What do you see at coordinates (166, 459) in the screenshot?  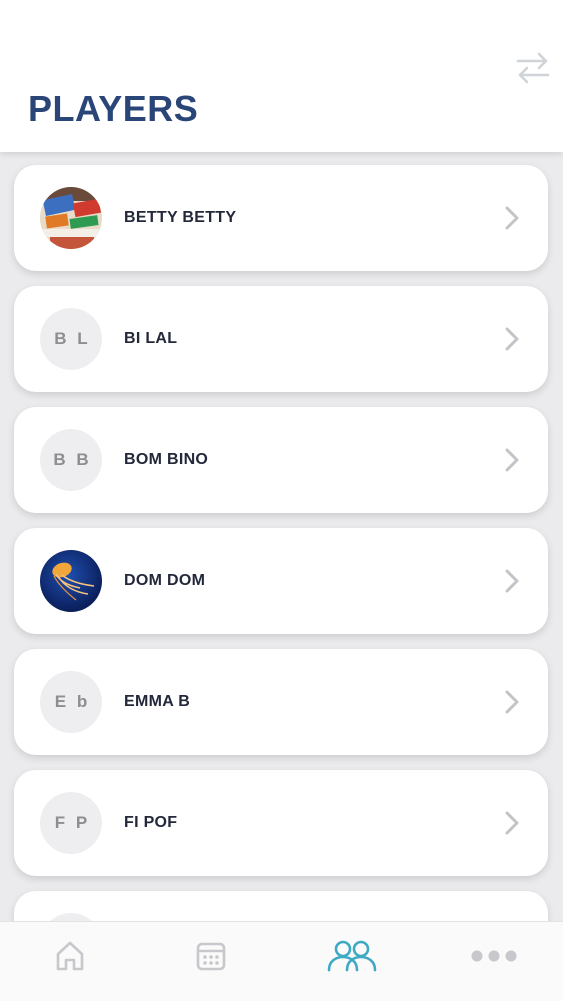 I see `player-name: BOM BINO` at bounding box center [166, 459].